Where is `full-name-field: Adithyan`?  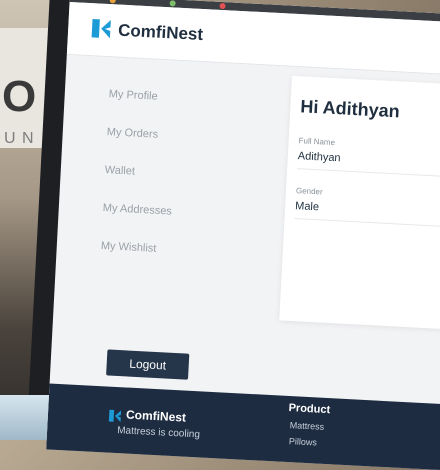
full-name-field: Adithyan is located at coordinates (319, 157).